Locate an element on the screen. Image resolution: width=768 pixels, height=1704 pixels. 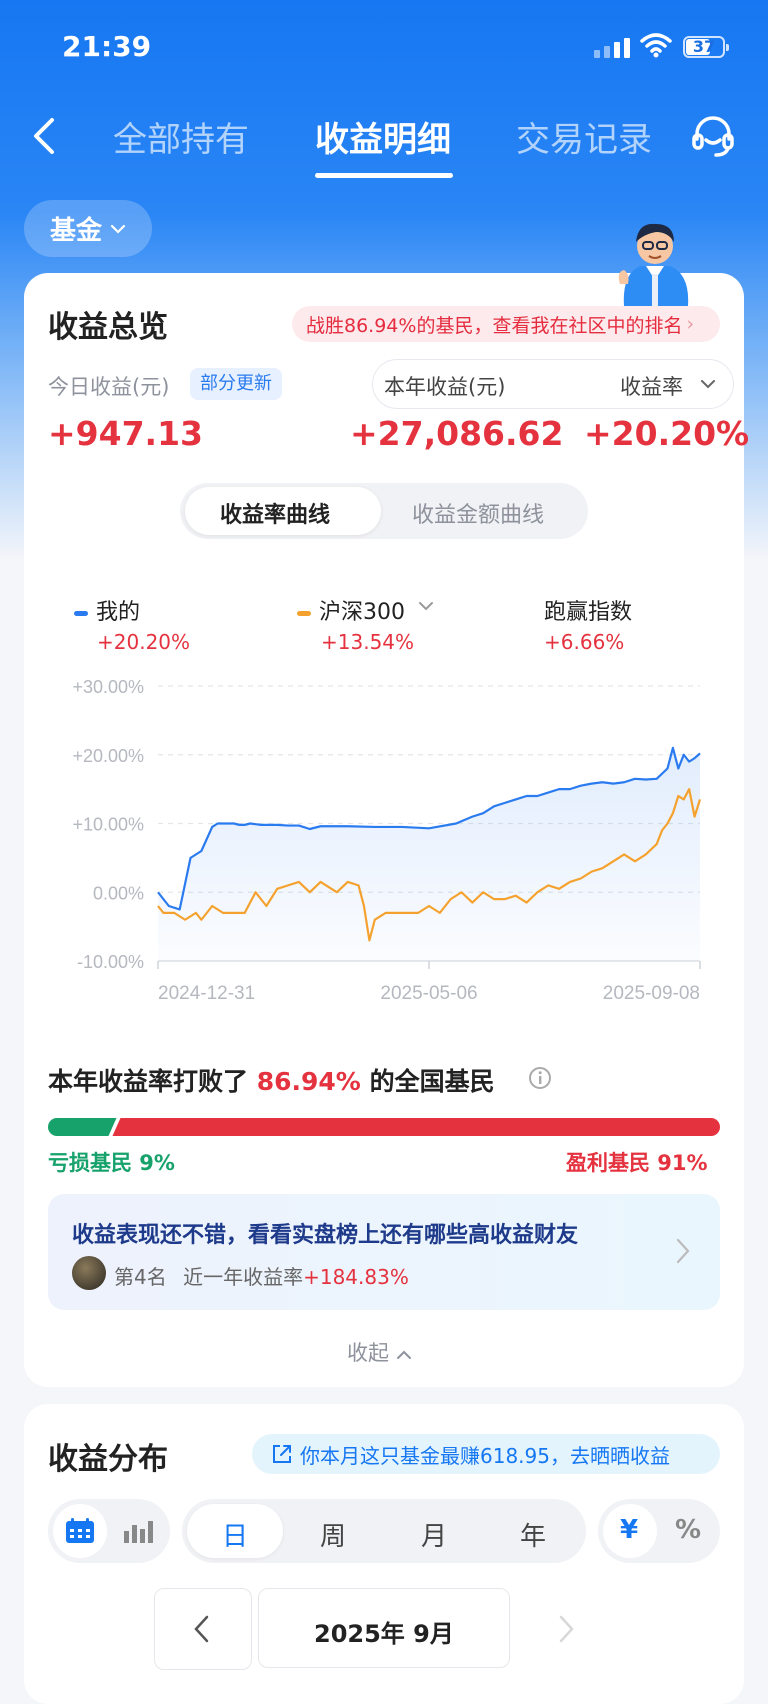
loss-segment is located at coordinates (82, 1127).